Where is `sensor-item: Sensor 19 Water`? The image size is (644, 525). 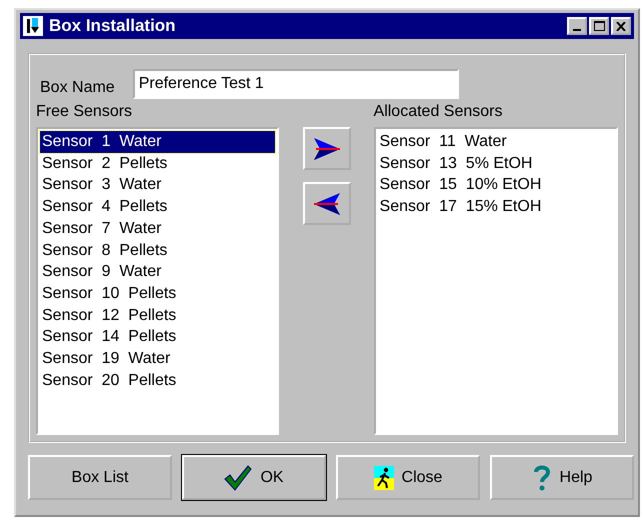
sensor-item: Sensor 19 Water is located at coordinates (158, 359).